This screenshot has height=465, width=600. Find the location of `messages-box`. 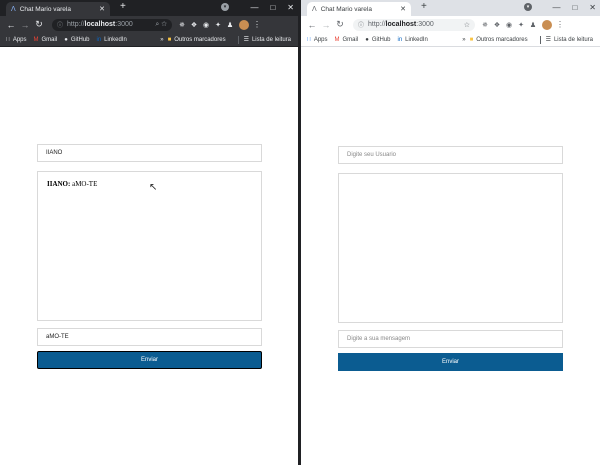

messages-box is located at coordinates (450, 248).